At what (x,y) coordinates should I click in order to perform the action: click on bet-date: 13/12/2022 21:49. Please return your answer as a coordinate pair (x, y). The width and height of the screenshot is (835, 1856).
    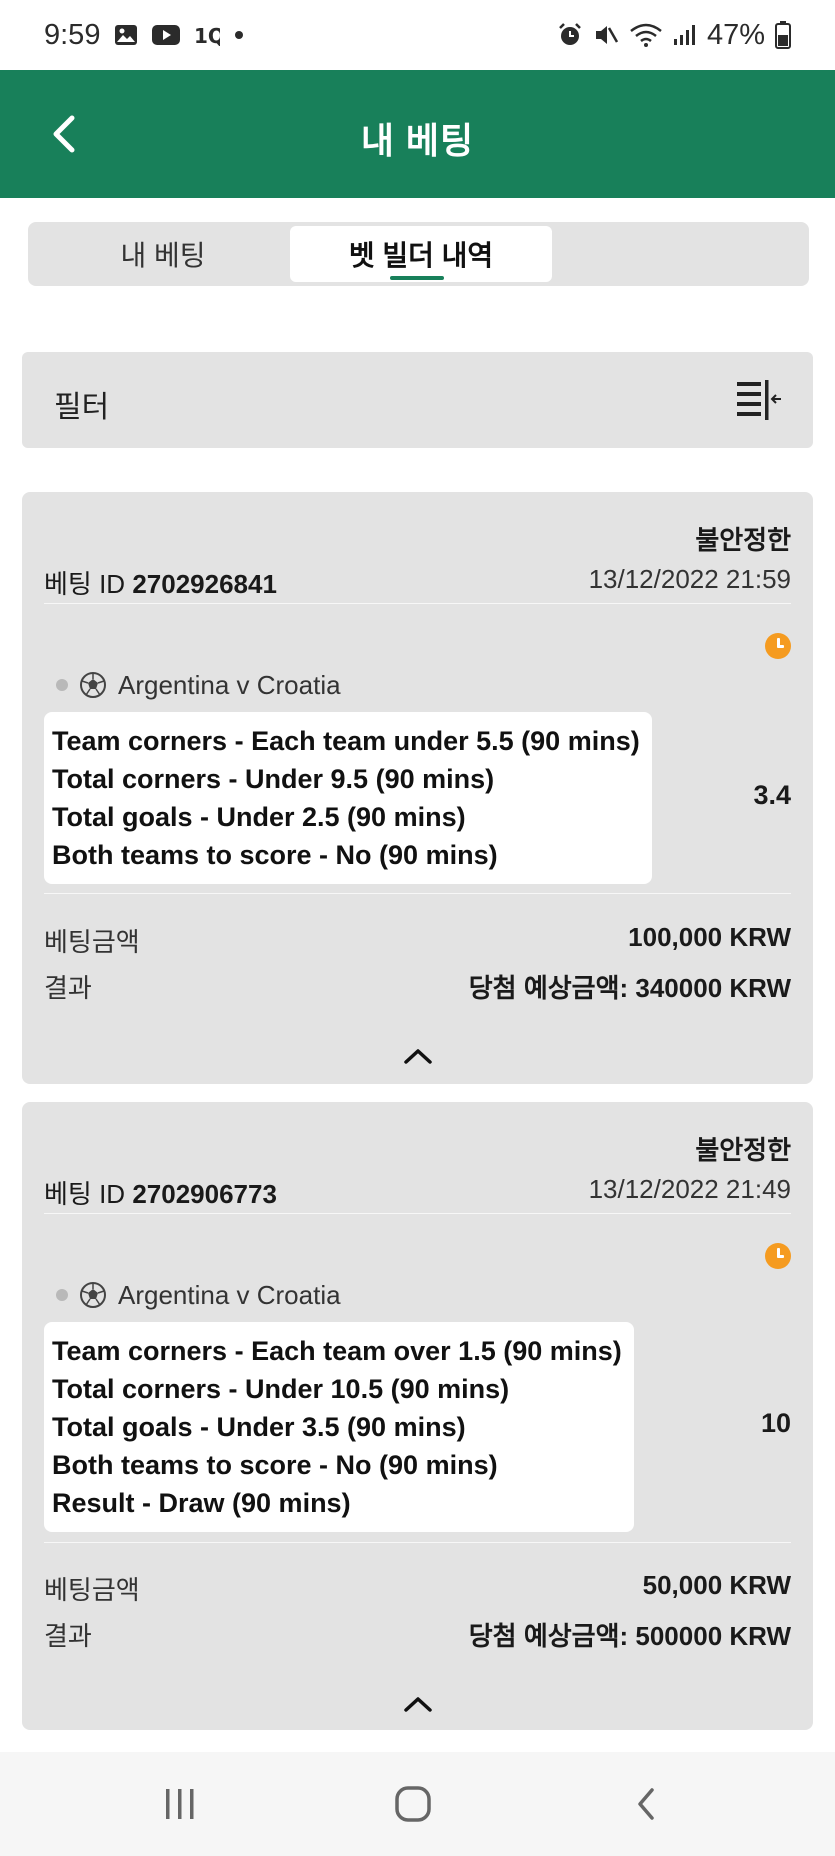
    Looking at the image, I should click on (689, 1189).